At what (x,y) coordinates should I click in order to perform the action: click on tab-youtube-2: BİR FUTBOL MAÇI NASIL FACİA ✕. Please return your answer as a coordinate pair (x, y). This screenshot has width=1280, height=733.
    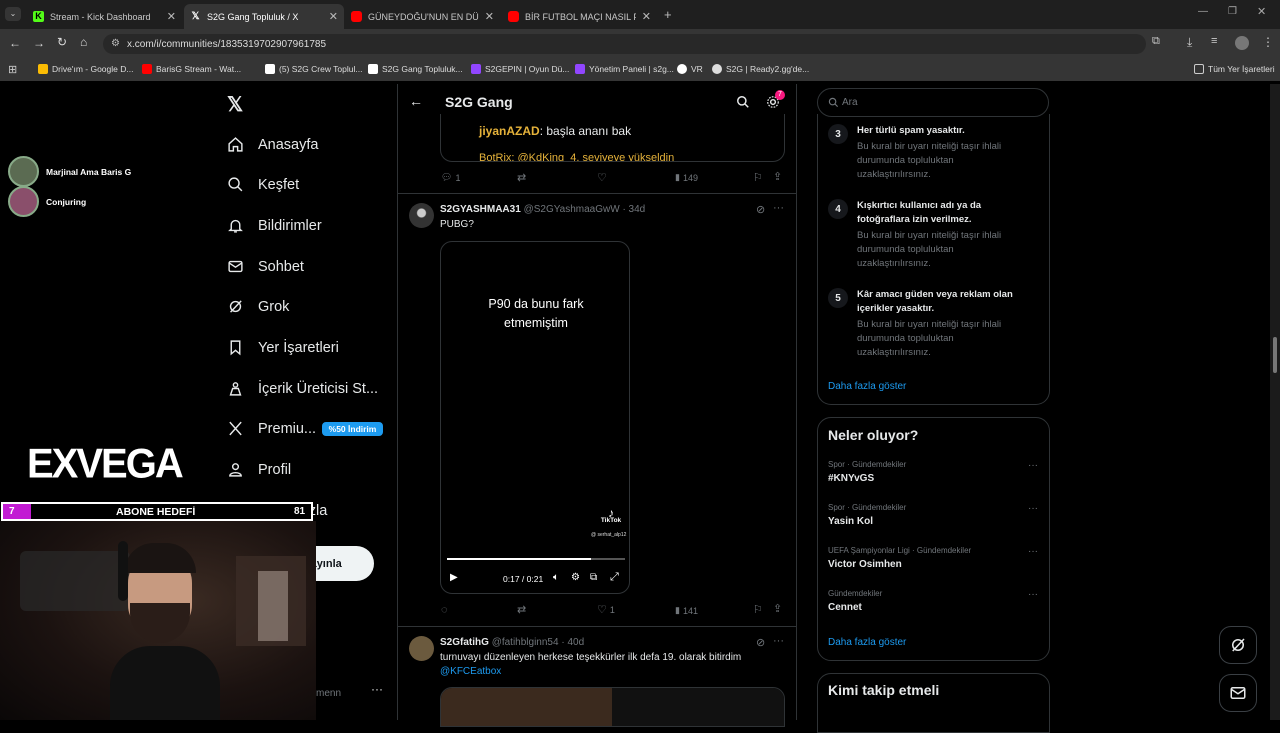
    Looking at the image, I should click on (579, 16).